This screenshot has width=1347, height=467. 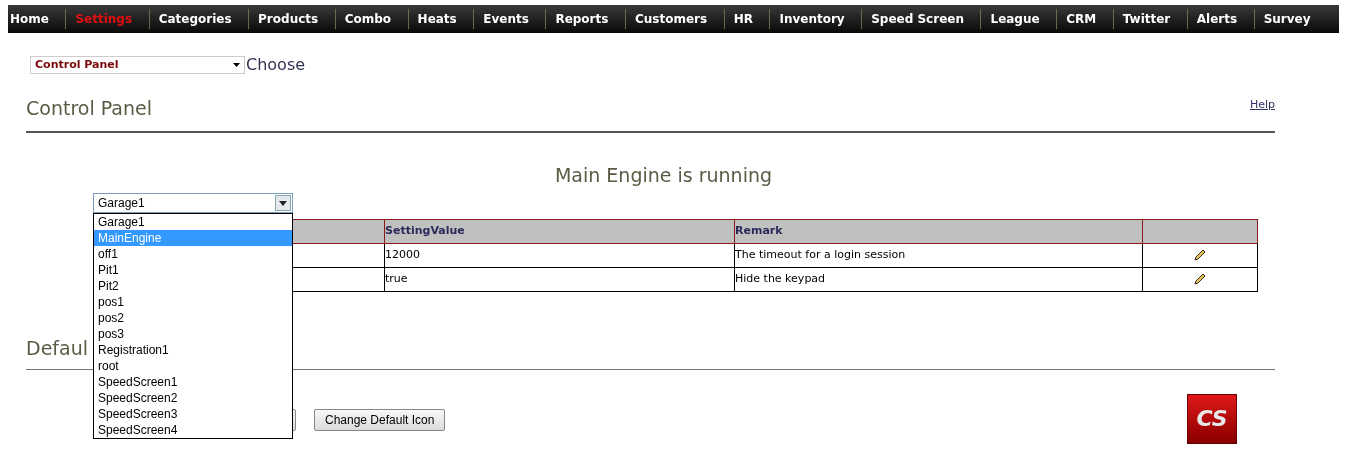 What do you see at coordinates (193, 254) in the screenshot?
I see `dropdown-option: off1` at bounding box center [193, 254].